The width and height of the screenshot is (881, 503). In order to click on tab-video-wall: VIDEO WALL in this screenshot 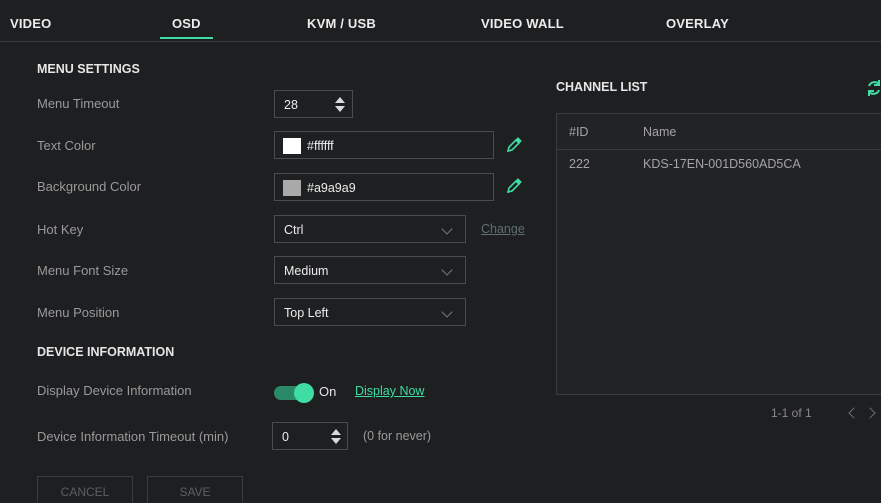, I will do `click(522, 23)`.